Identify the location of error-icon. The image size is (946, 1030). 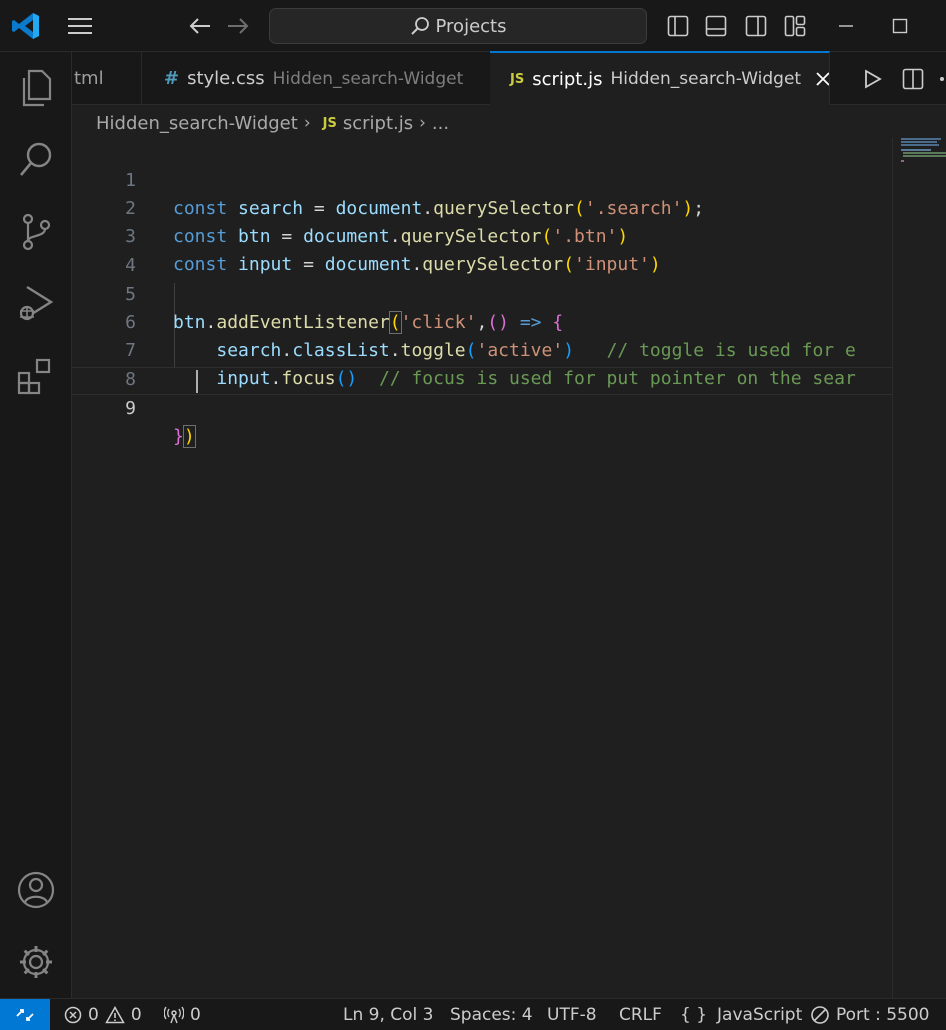
(73, 1014).